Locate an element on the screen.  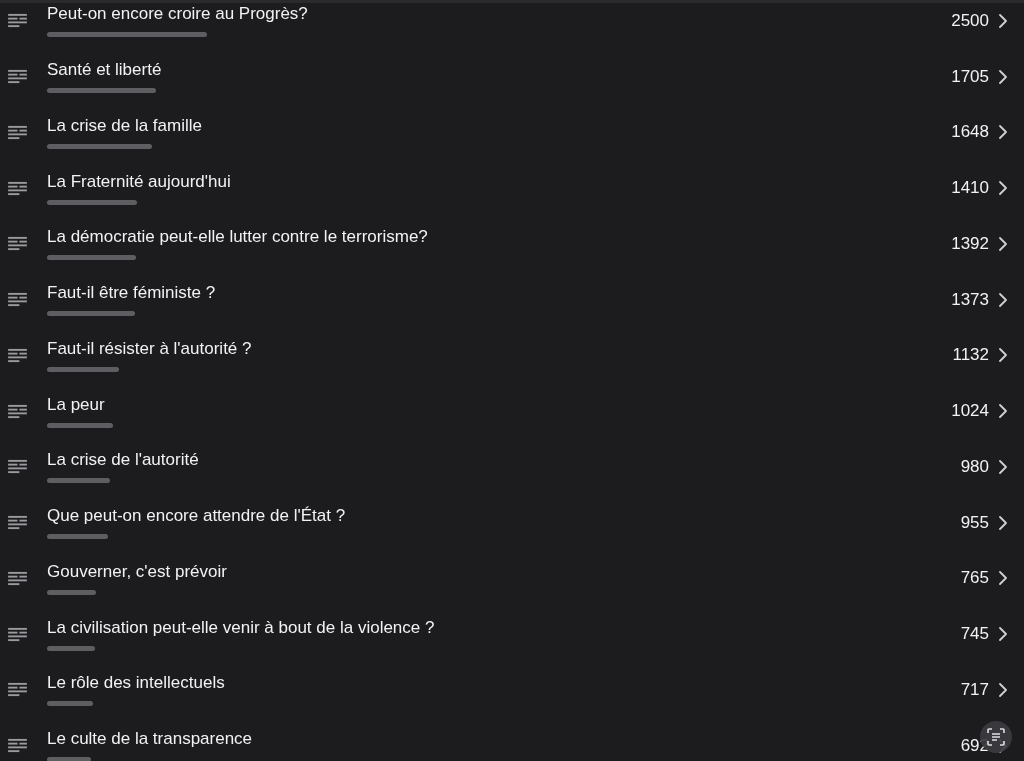
list-row: La démocratie peut-elle lutter contre le terrorisme? 1392 is located at coordinates (512, 244).